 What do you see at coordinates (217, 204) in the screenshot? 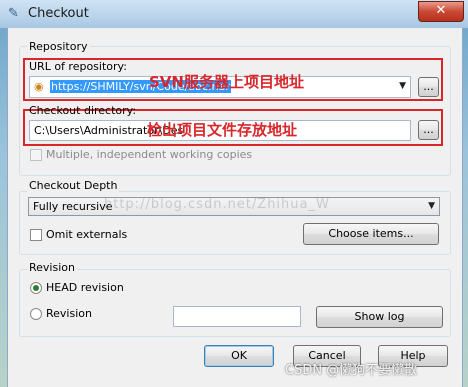
I see `url-watermark: http://blog.csdn.net/Zhihua_W` at bounding box center [217, 204].